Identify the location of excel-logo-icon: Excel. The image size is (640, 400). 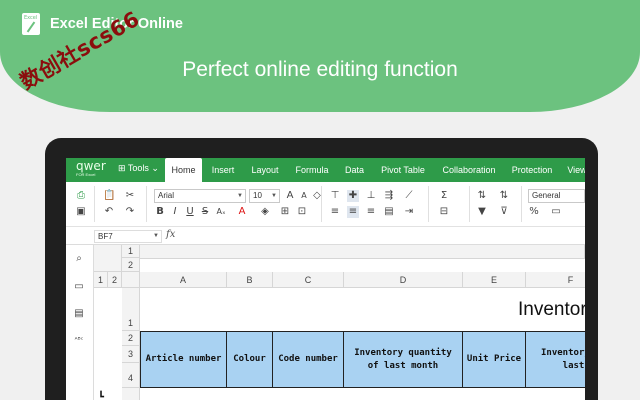
(31, 24).